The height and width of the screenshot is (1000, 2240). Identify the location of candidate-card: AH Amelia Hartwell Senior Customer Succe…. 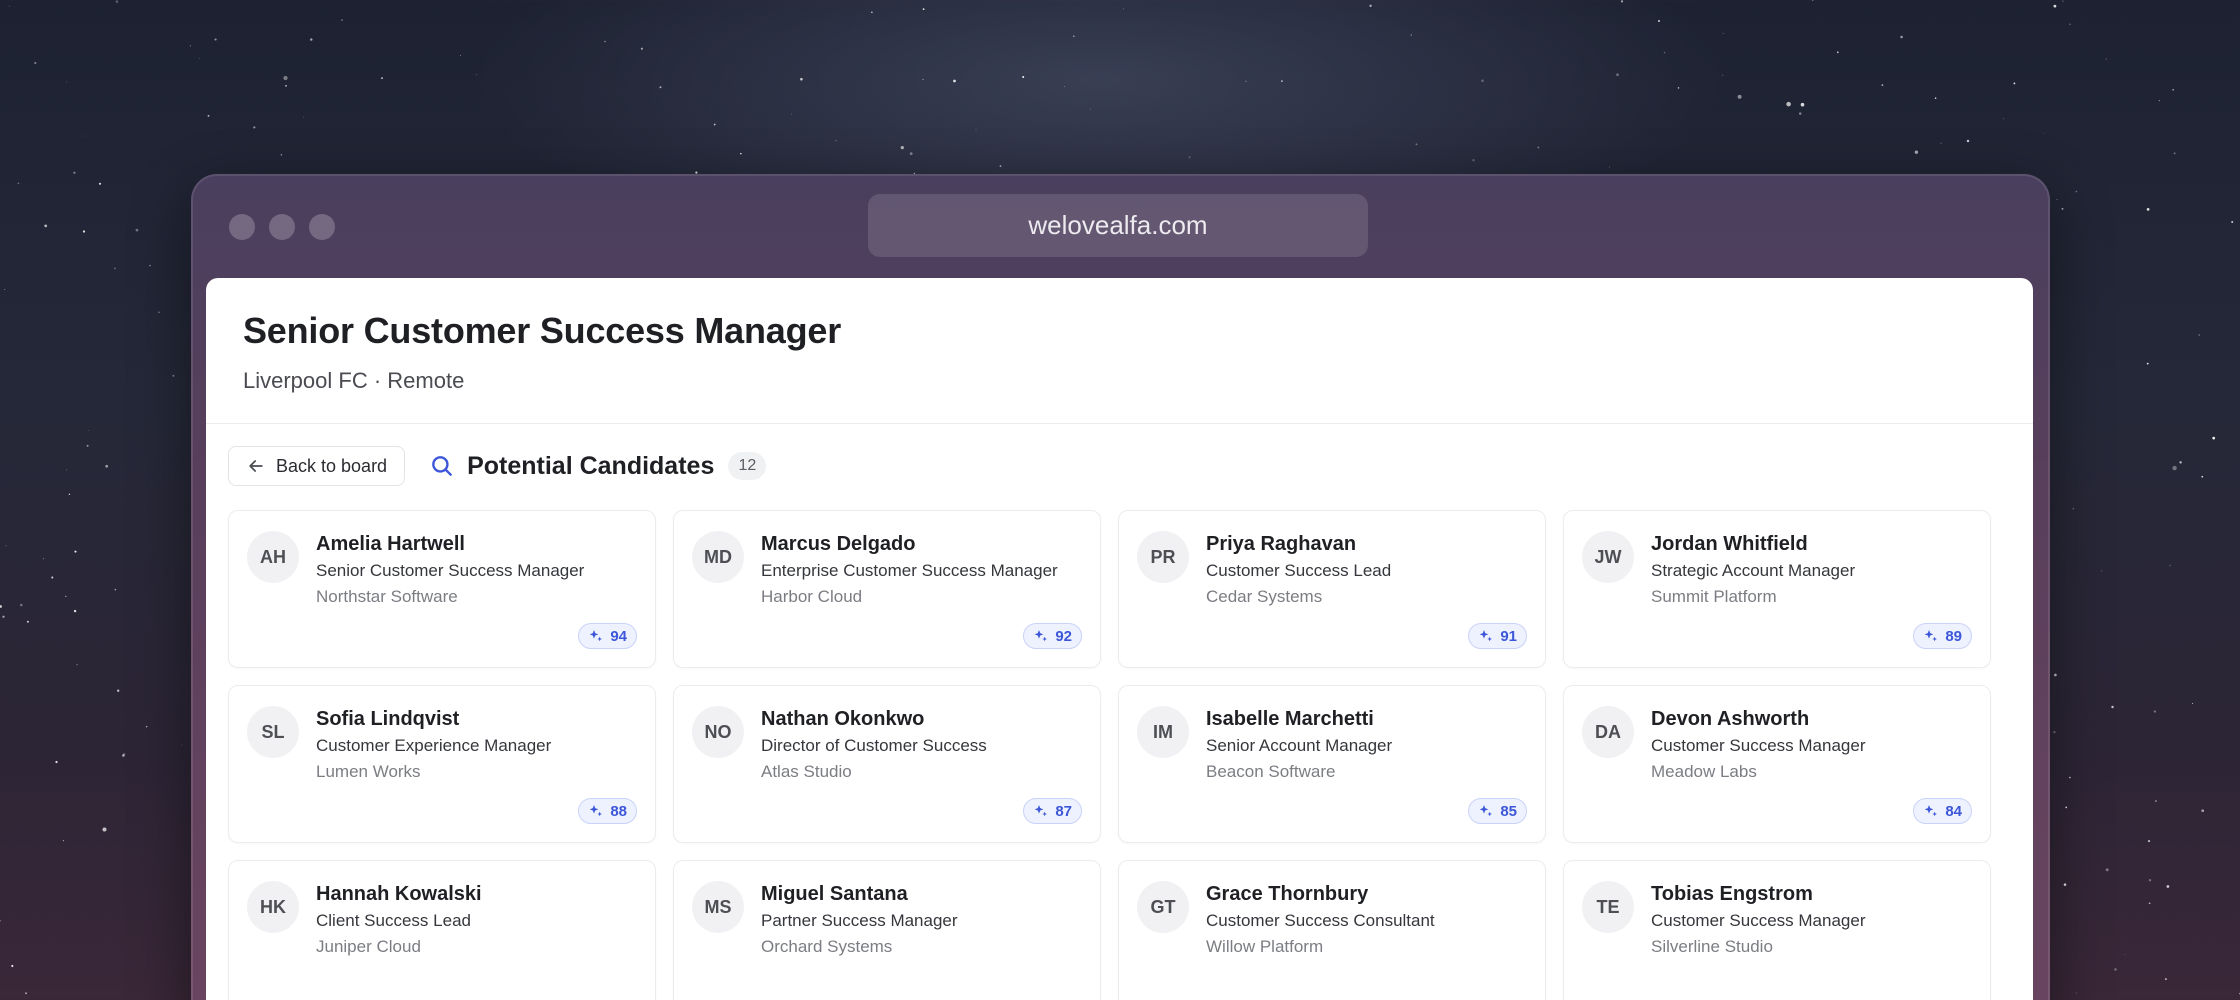
(442, 589).